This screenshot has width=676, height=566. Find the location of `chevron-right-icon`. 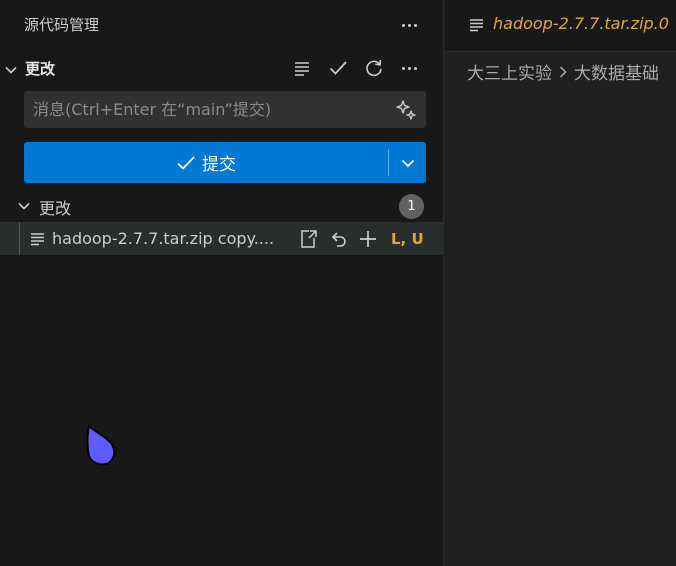

chevron-right-icon is located at coordinates (563, 71).